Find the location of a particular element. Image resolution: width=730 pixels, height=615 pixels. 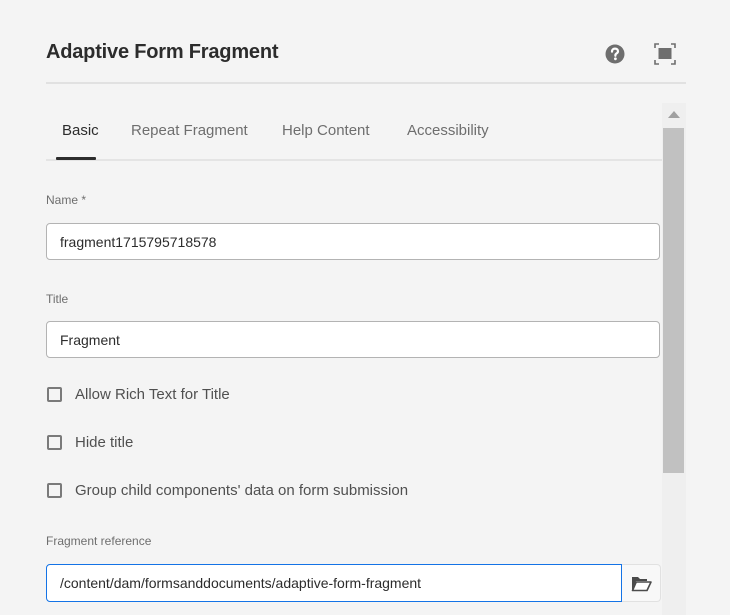

allow-rich-text-label: Allow Rich Text for Title is located at coordinates (152, 394).